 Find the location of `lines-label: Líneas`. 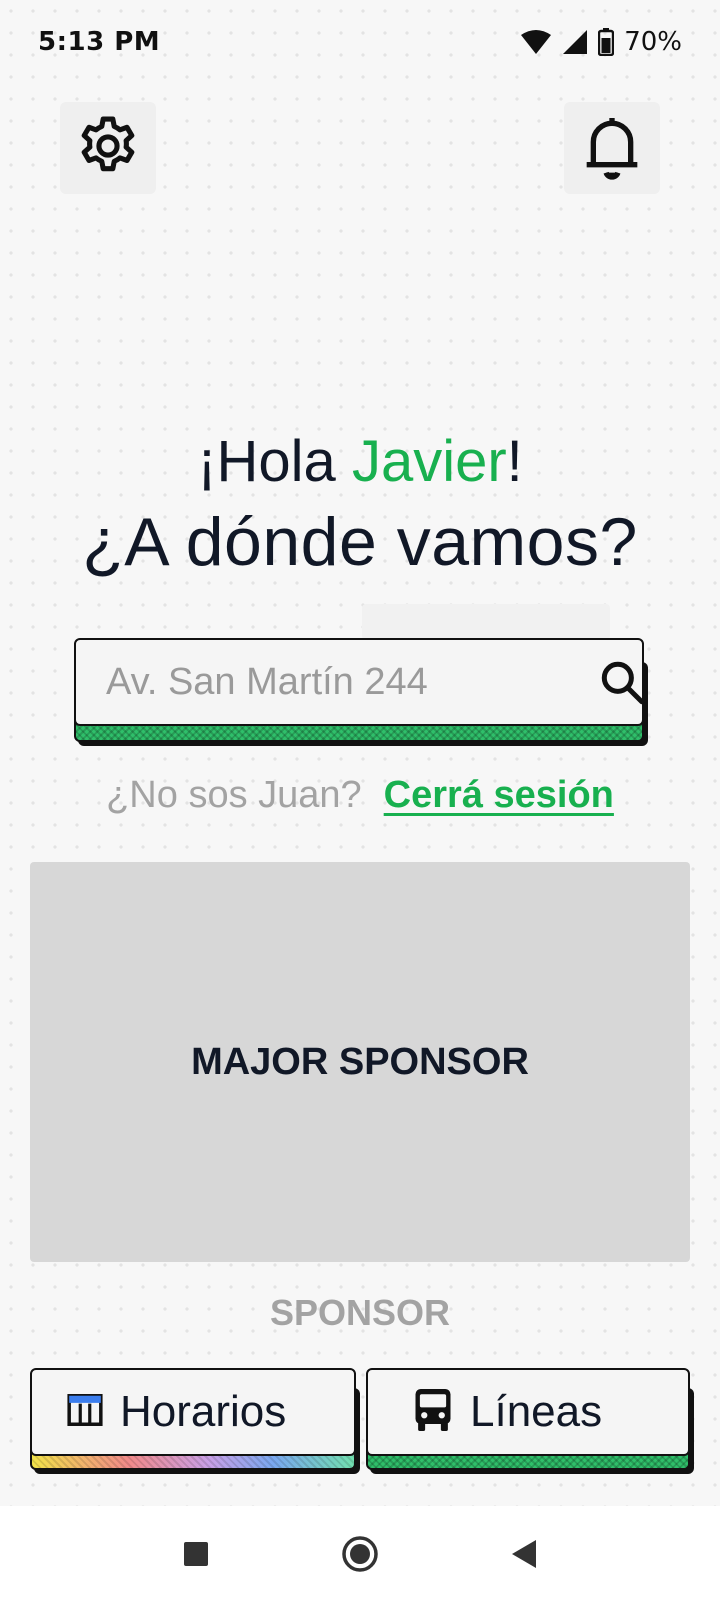

lines-label: Líneas is located at coordinates (536, 1411).